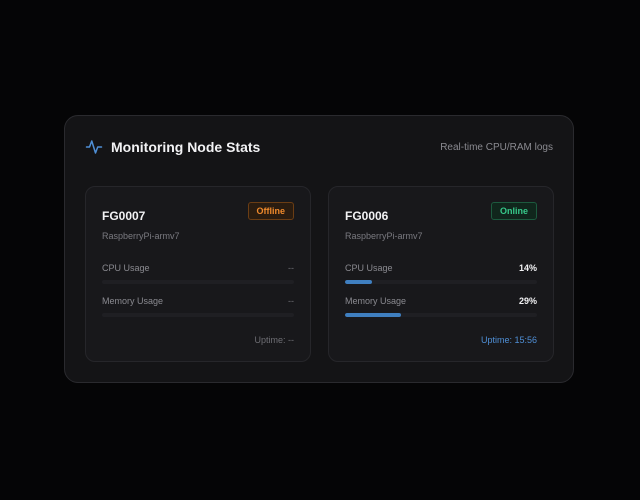 The image size is (640, 500). I want to click on status-badge: Online, so click(513, 211).